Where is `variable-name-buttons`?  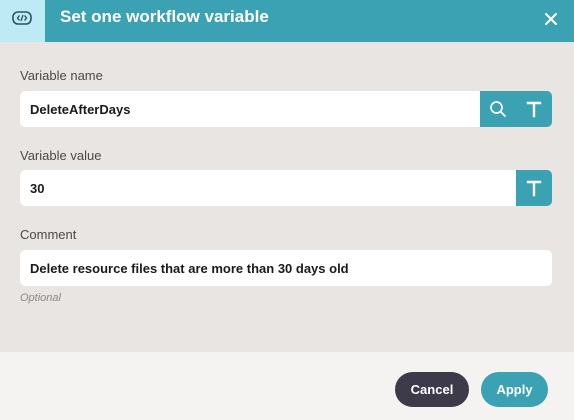 variable-name-buttons is located at coordinates (516, 109).